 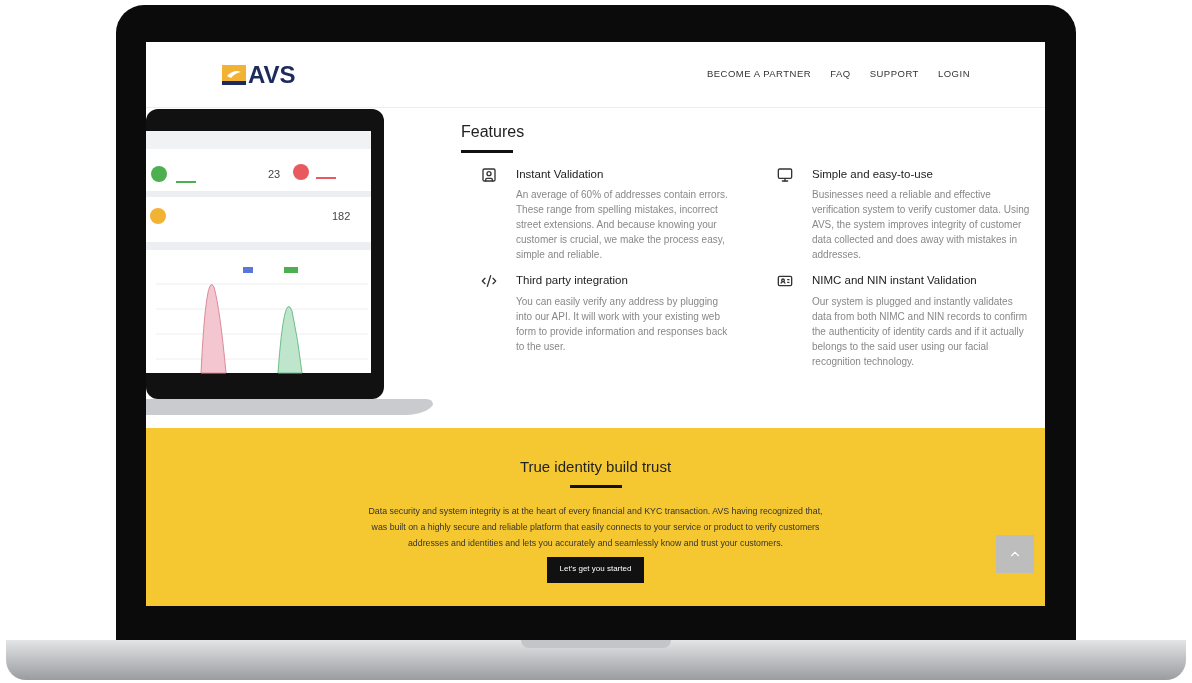 I want to click on cta-description: Data security and system integrity is at the heart of every financial and KYC transaction. AVS having recognized that, was built on a highly secure and reliable platform that easily connects to your service or product to verify customers addresses and identities and lets you accurately and seamlessly know and trust your customers., so click(x=595, y=527).